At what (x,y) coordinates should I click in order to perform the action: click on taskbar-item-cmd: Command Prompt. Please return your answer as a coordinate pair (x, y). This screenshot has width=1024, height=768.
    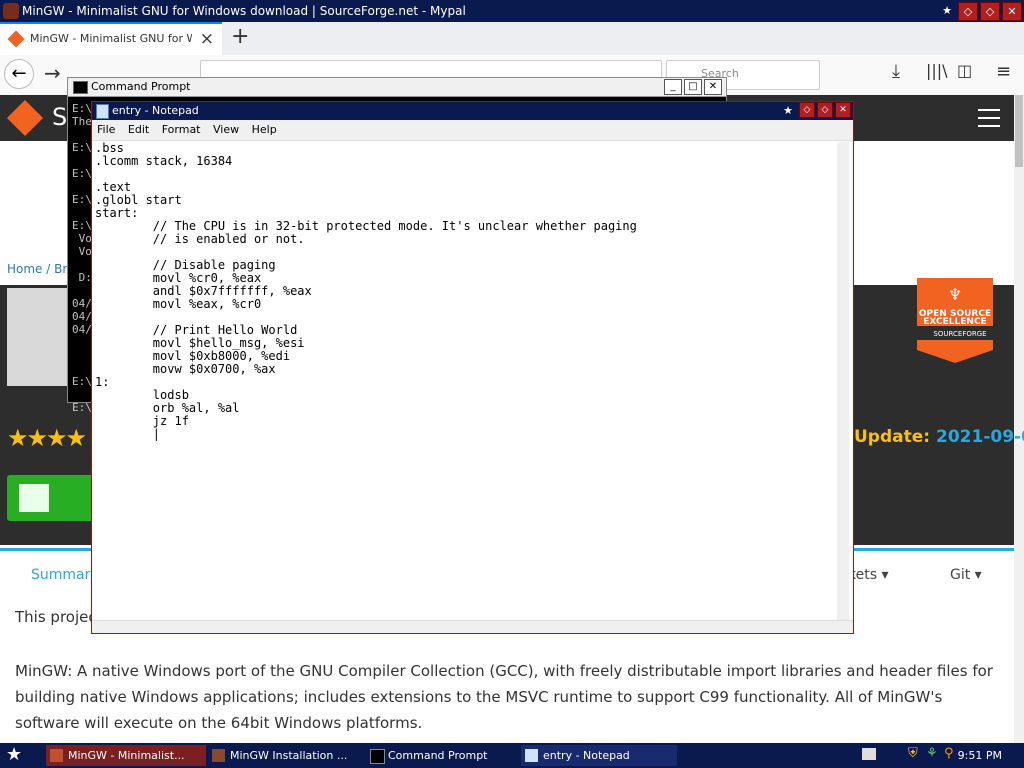
    Looking at the image, I should click on (442, 755).